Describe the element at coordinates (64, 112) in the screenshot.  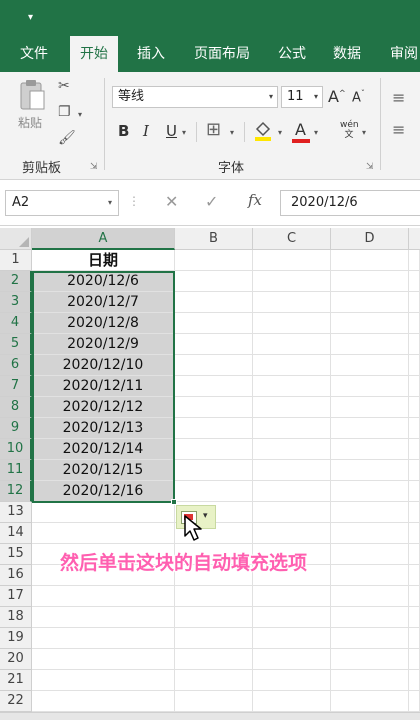
I see `copy-icon: ❐` at that location.